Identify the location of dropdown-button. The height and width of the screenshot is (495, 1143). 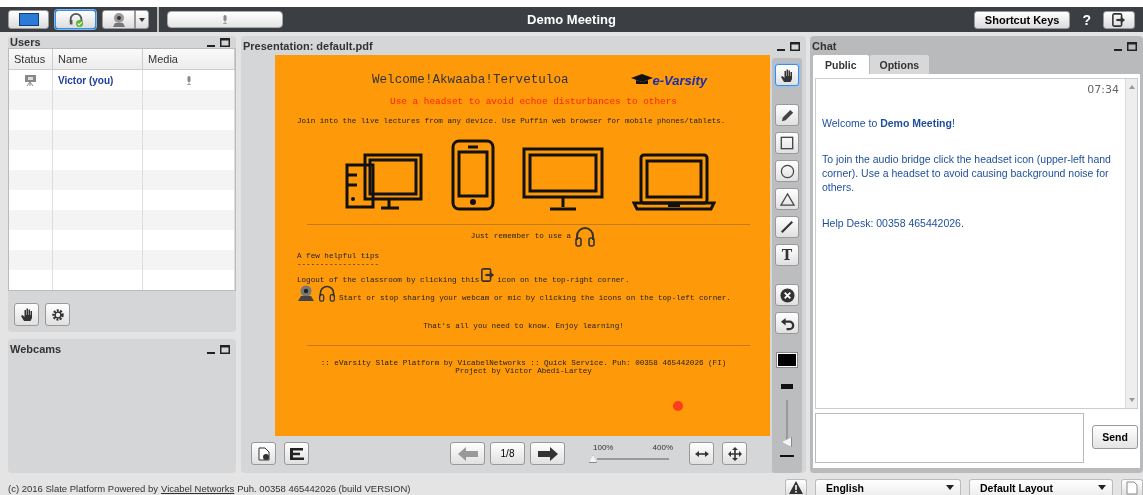
(142, 19).